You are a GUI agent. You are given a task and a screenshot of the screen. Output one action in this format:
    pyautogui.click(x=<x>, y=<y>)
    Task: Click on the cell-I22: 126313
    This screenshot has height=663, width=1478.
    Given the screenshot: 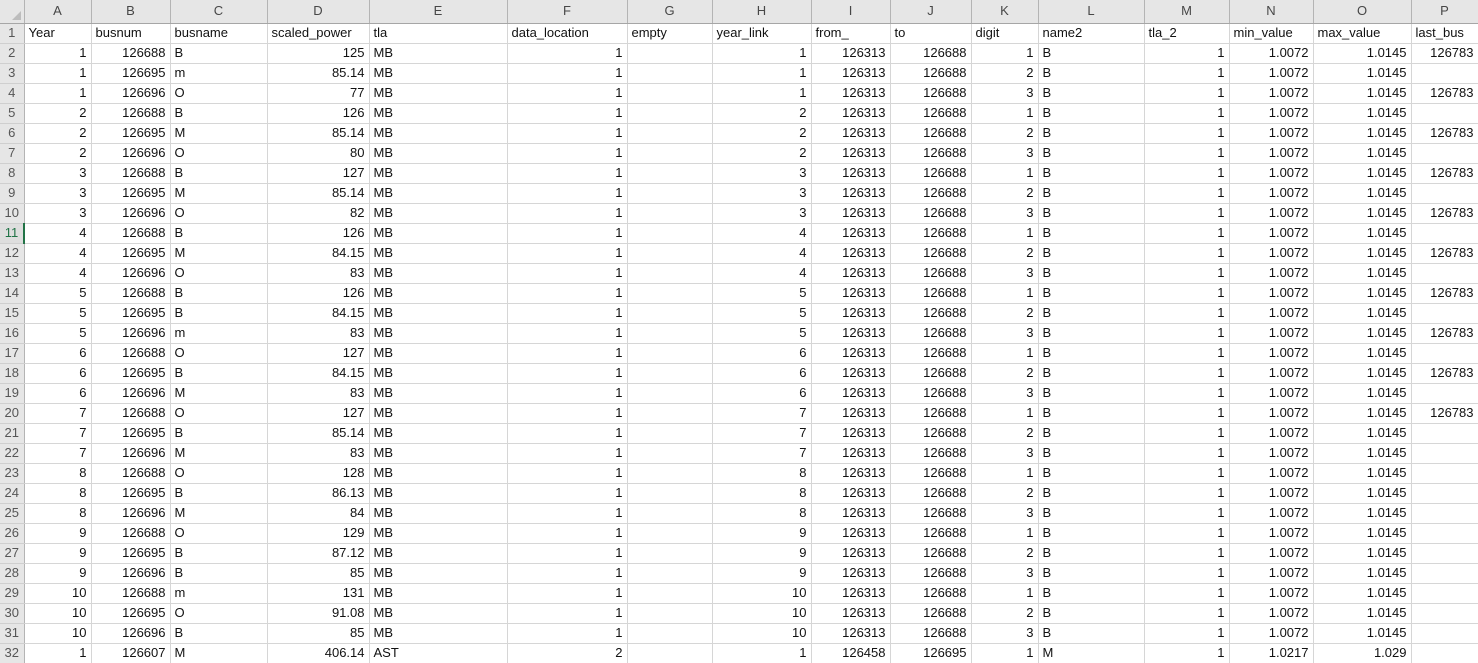 What is the action you would take?
    pyautogui.click(x=851, y=453)
    